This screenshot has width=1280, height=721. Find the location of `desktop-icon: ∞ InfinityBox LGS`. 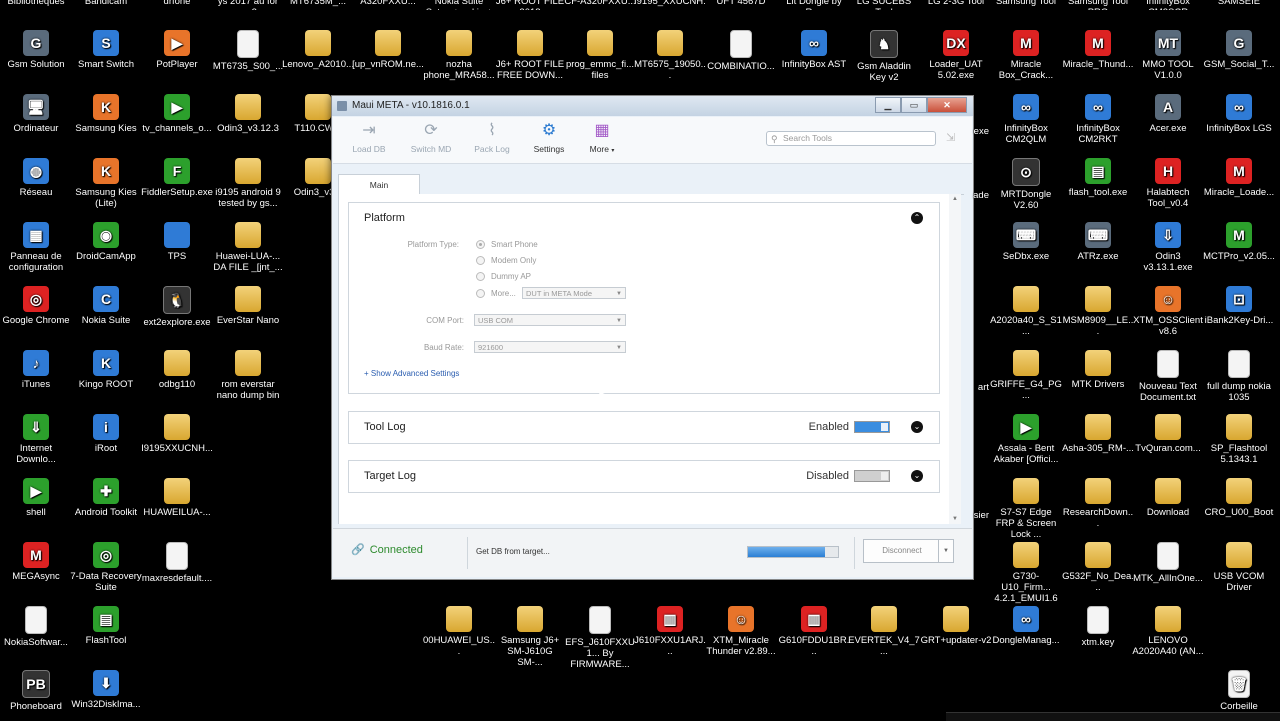

desktop-icon: ∞ InfinityBox LGS is located at coordinates (1239, 114).